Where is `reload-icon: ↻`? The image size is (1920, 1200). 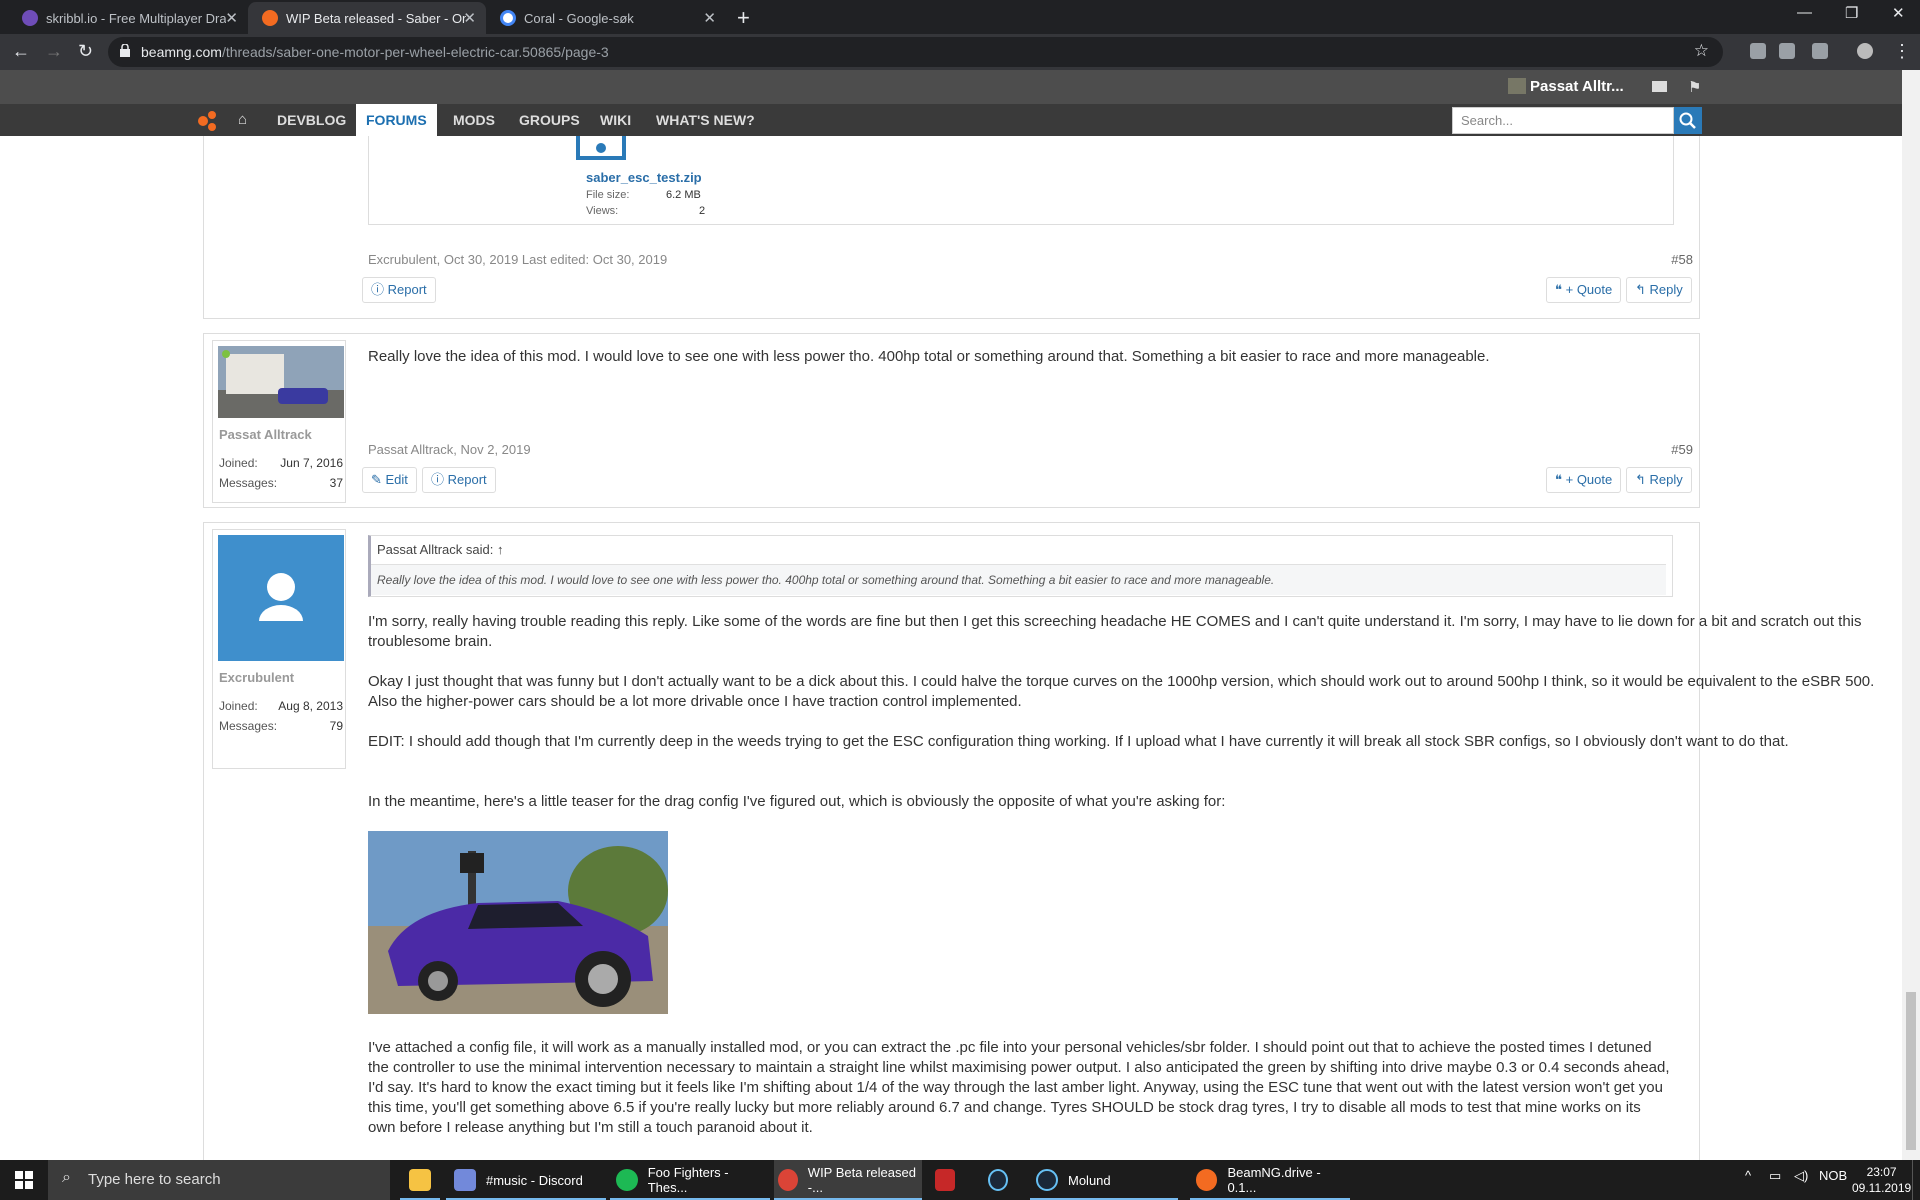 reload-icon: ↻ is located at coordinates (85, 51).